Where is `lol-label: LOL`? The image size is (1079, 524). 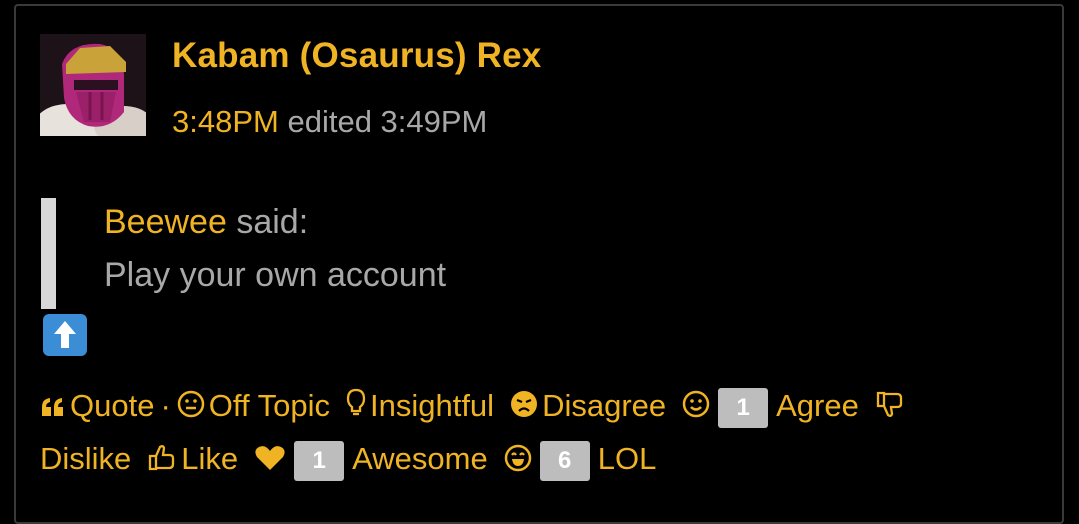
lol-label: LOL is located at coordinates (627, 459).